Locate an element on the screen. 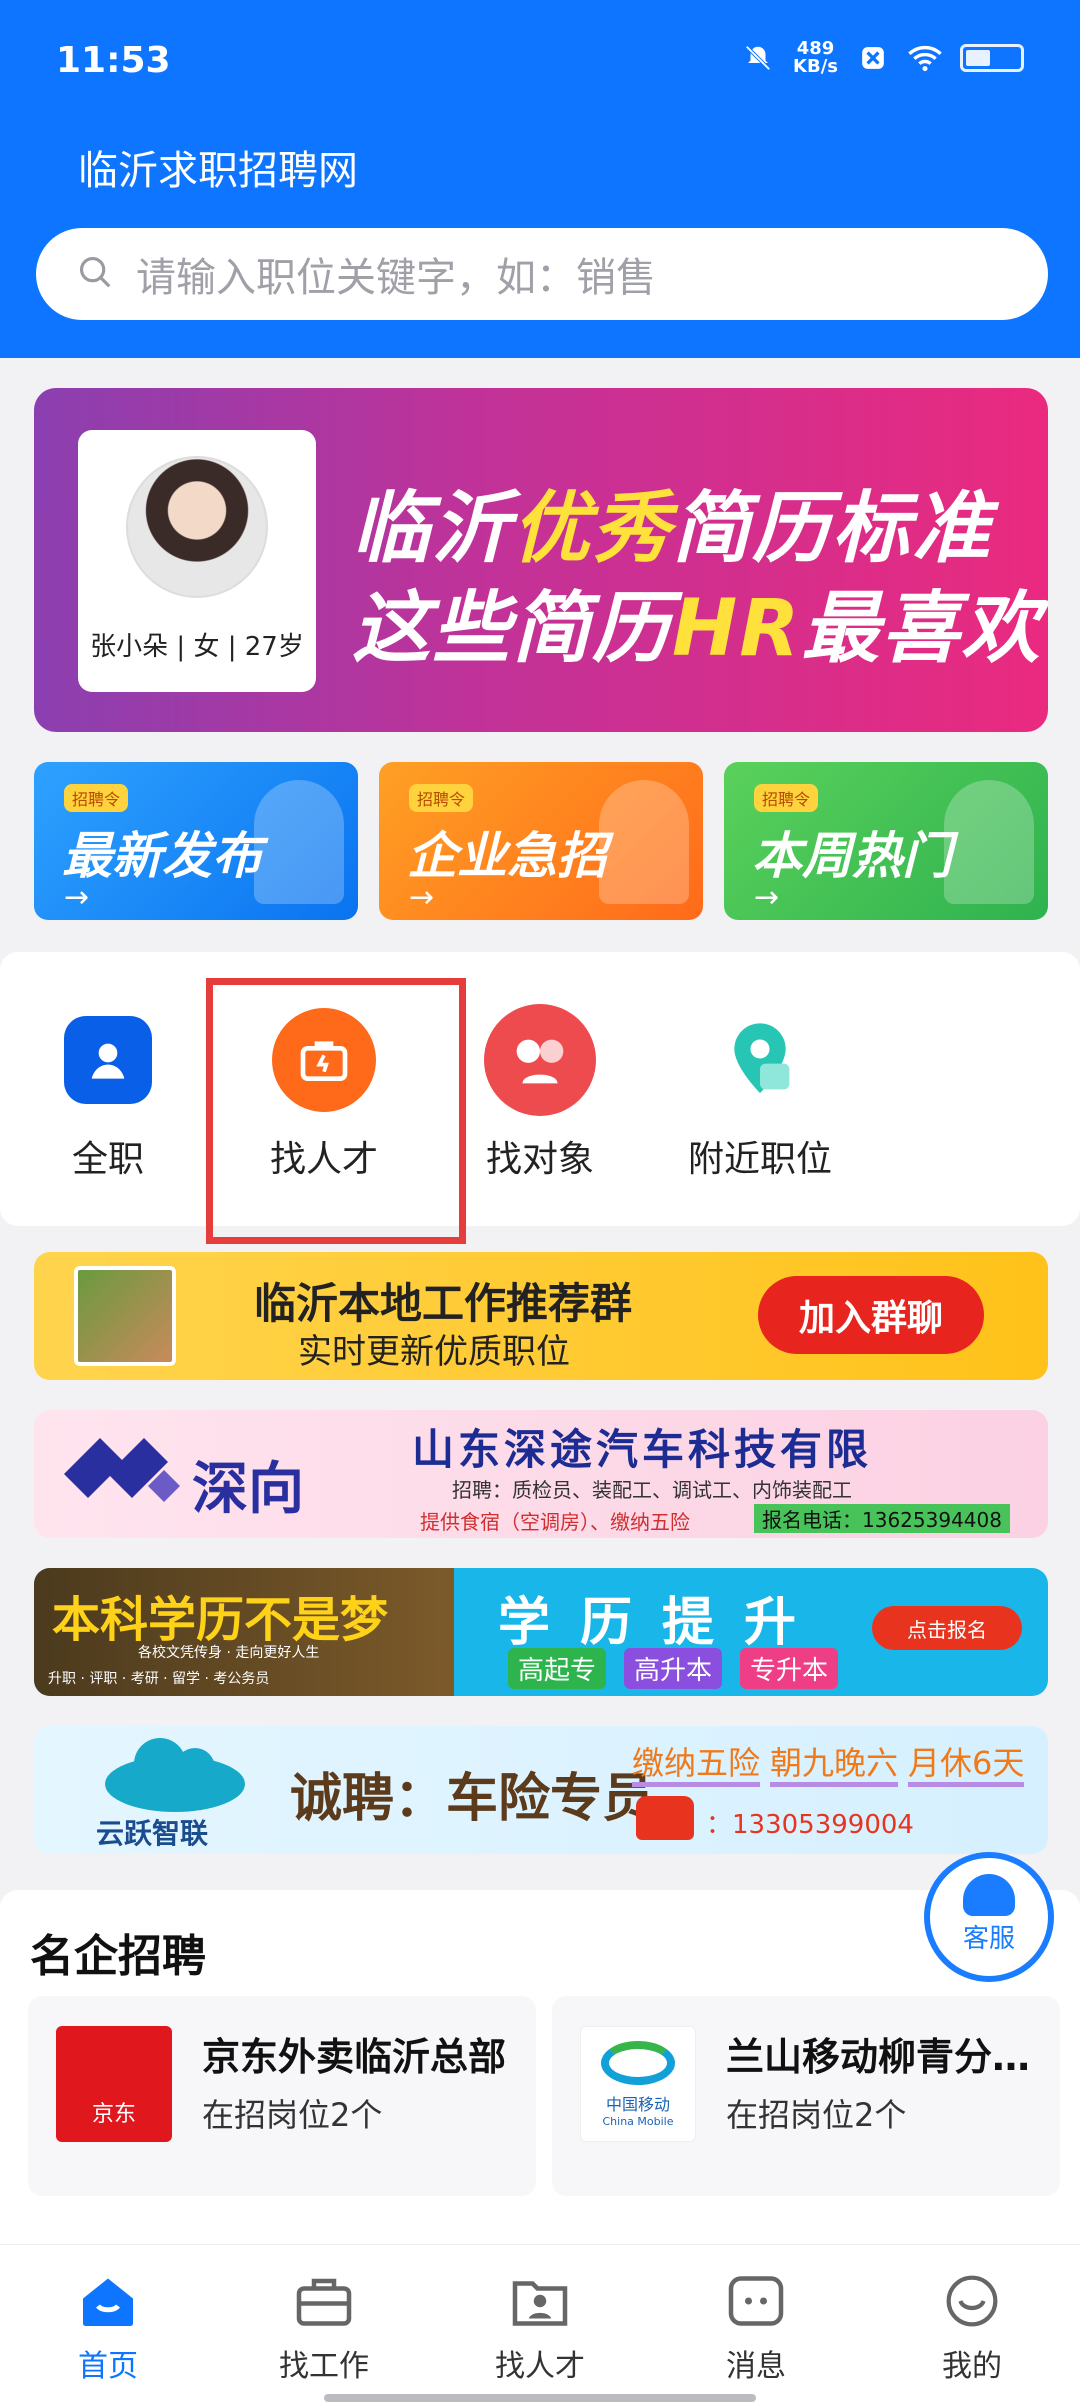  promo-hot: 招聘令 本周热门 → is located at coordinates (886, 841).